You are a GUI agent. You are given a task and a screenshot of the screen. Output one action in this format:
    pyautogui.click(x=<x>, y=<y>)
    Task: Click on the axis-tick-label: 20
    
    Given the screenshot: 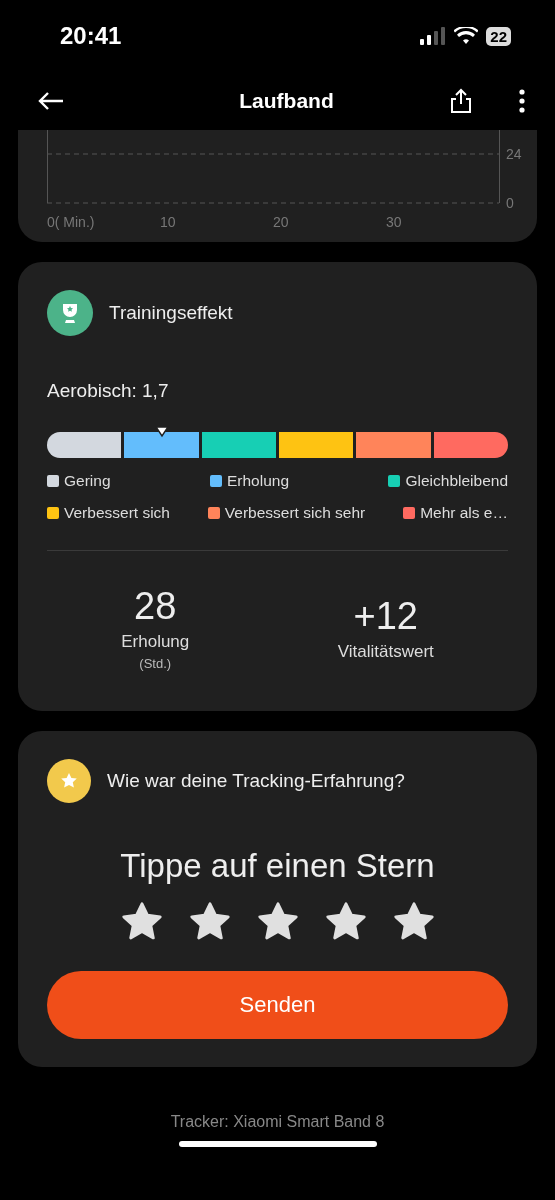 What is the action you would take?
    pyautogui.click(x=281, y=222)
    